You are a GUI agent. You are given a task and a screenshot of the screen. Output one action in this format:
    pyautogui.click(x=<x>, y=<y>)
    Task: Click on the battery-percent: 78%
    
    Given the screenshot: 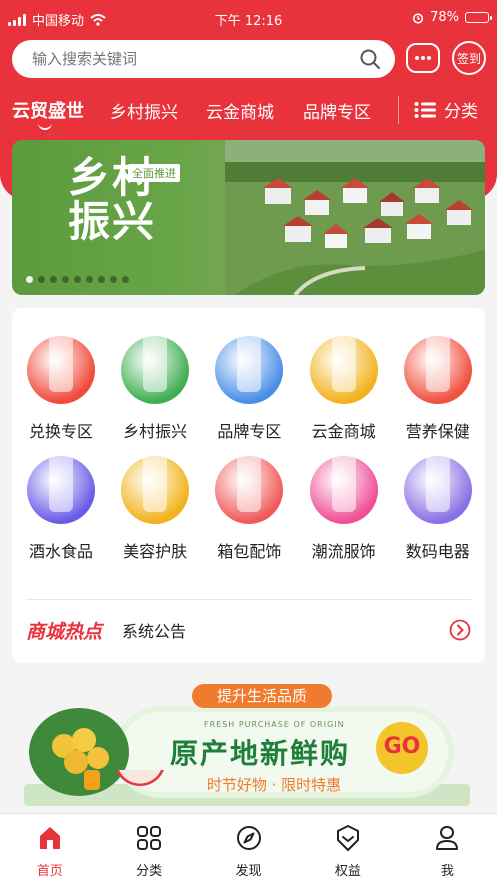 What is the action you would take?
    pyautogui.click(x=444, y=17)
    